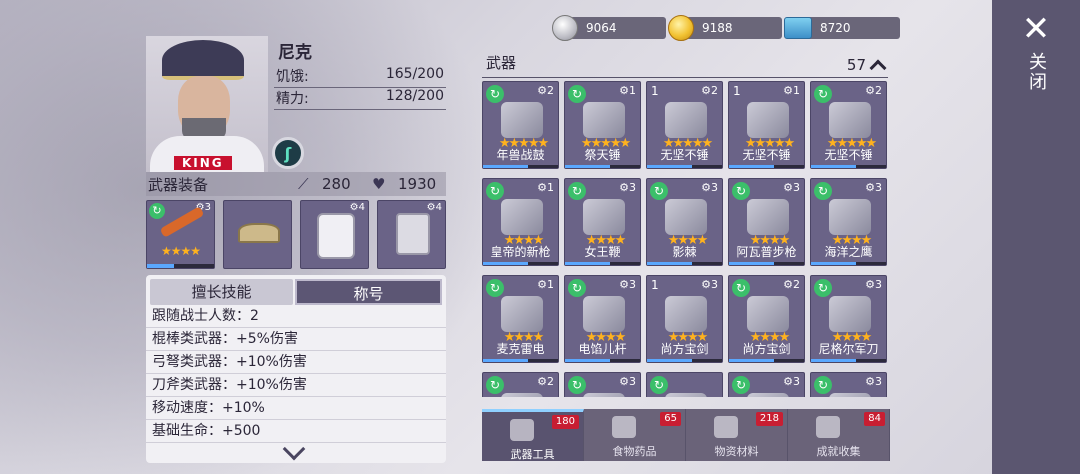 This screenshot has width=1080, height=474. What do you see at coordinates (520, 384) in the screenshot?
I see `weapon-card: ↻ ⚙2` at bounding box center [520, 384].